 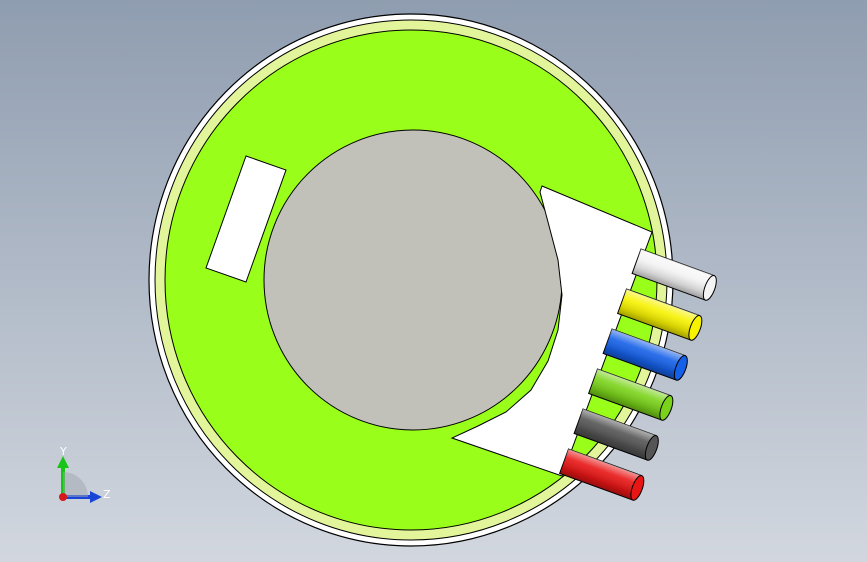 I want to click on x-axis-dot, so click(x=63, y=497).